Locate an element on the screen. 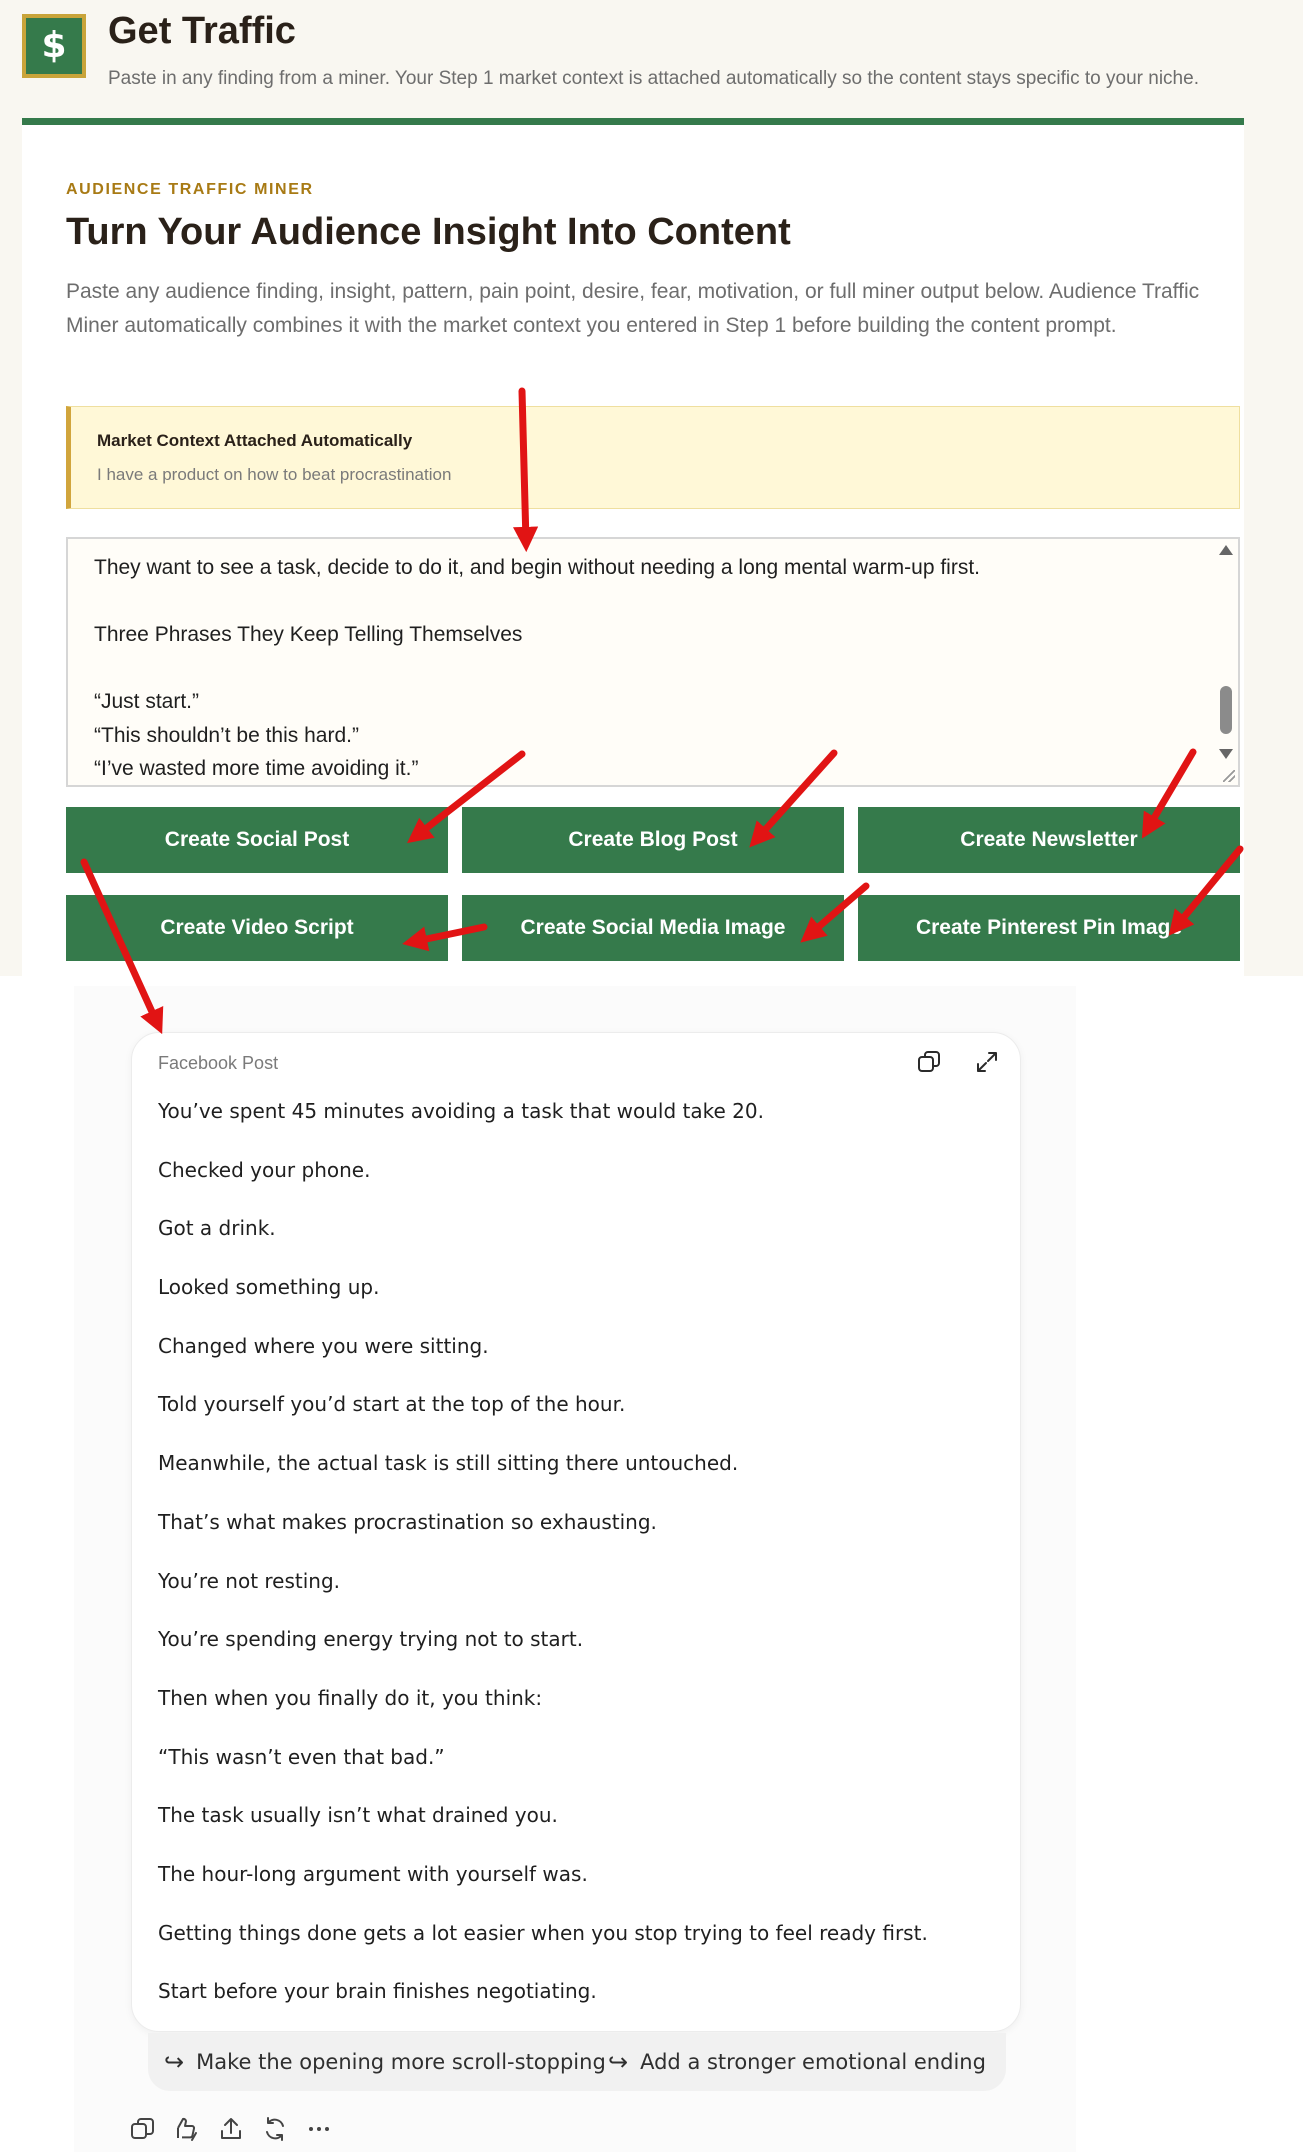  textarea-scrollbar is located at coordinates (1226, 662).